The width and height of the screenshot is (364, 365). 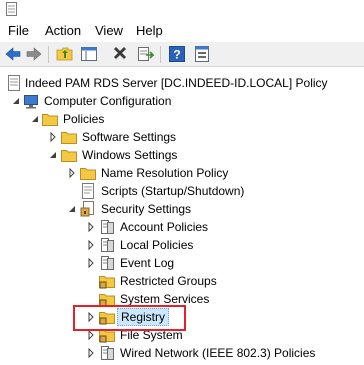 What do you see at coordinates (87, 209) in the screenshot?
I see `security-settings-icon` at bounding box center [87, 209].